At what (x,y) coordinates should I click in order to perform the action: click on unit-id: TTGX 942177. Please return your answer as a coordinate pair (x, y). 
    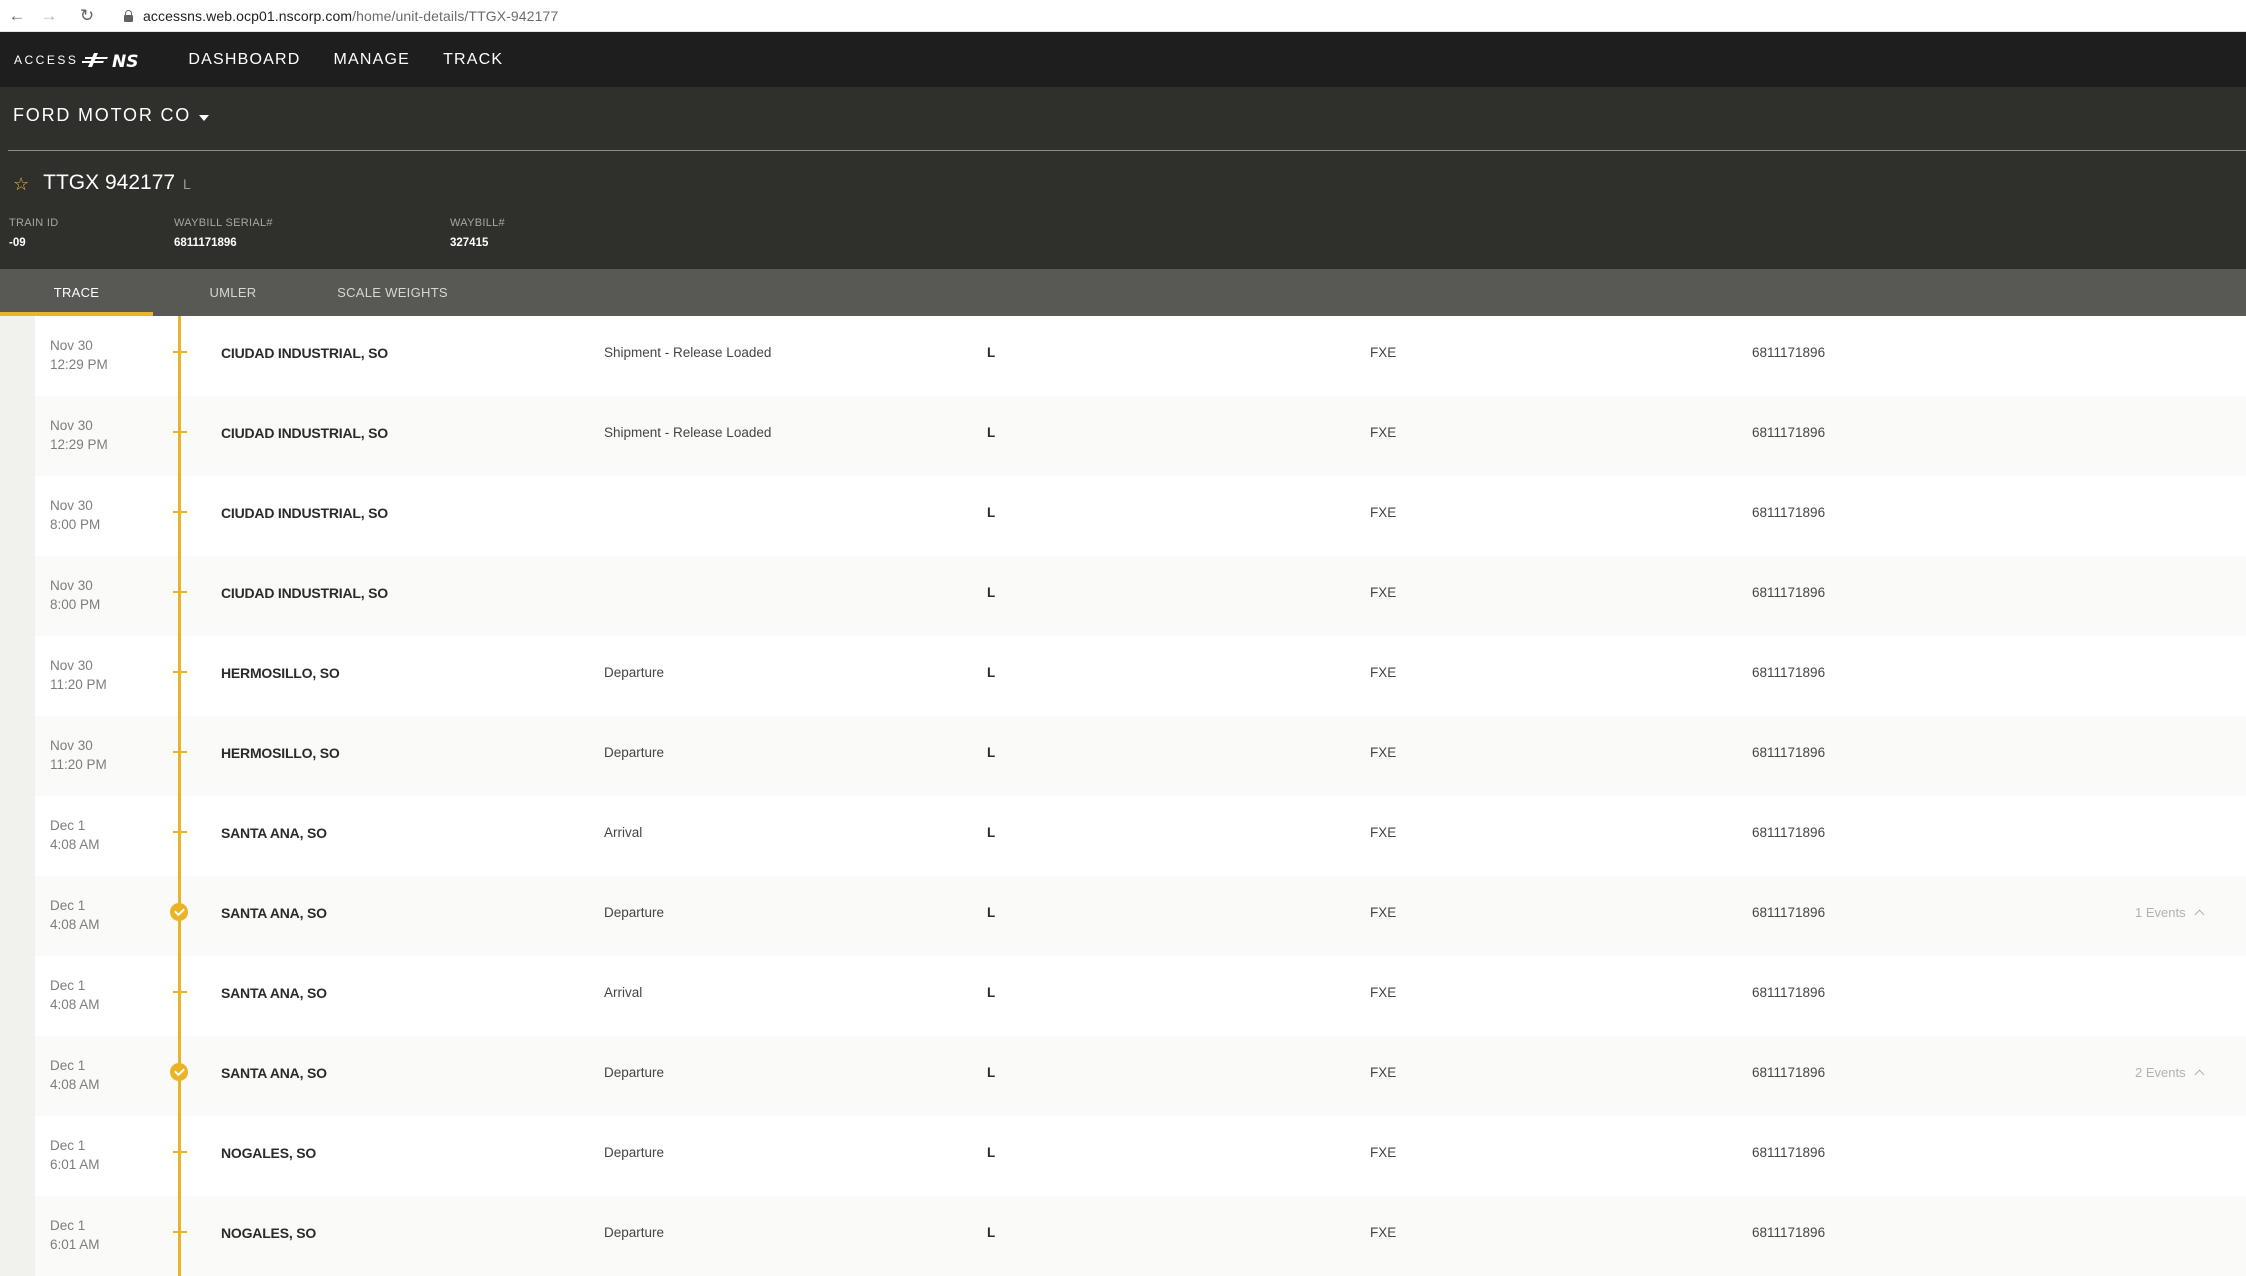
    Looking at the image, I should click on (109, 182).